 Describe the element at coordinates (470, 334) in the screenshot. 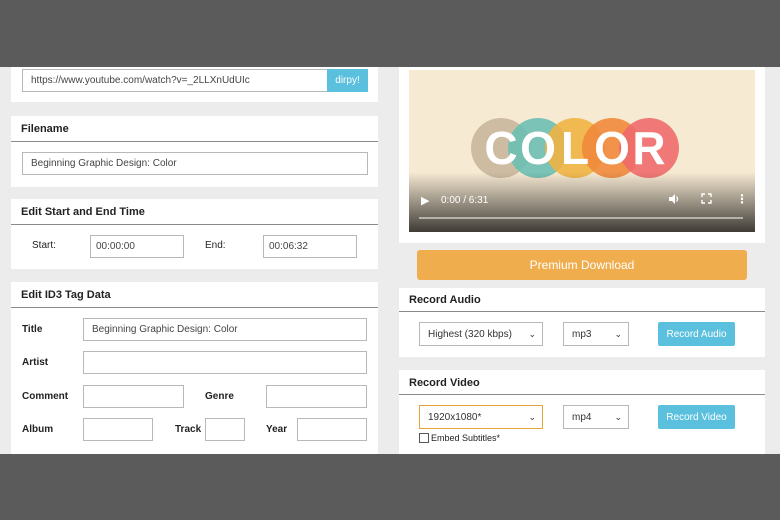

I see `audio-quality-value: Highest (320 kbps)` at that location.